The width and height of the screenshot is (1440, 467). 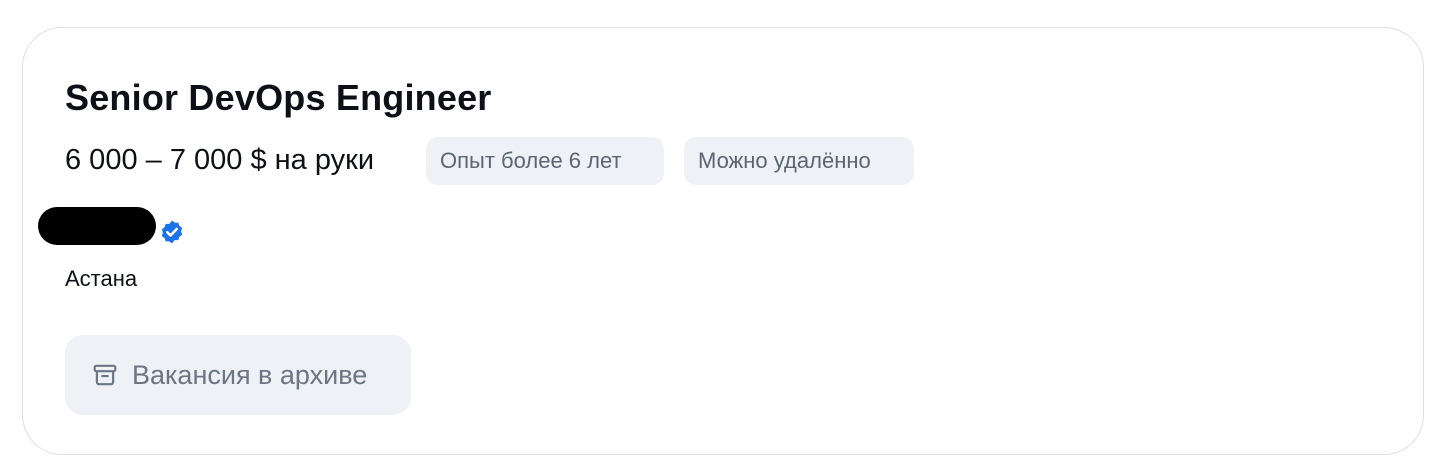 What do you see at coordinates (545, 161) in the screenshot?
I see `experience-tag: Опыт более 6 лет` at bounding box center [545, 161].